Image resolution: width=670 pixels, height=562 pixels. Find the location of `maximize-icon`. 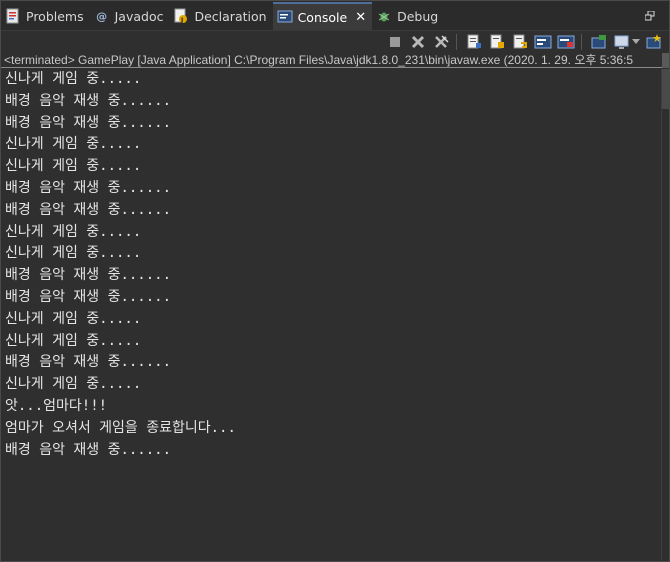

maximize-icon is located at coordinates (650, 16).